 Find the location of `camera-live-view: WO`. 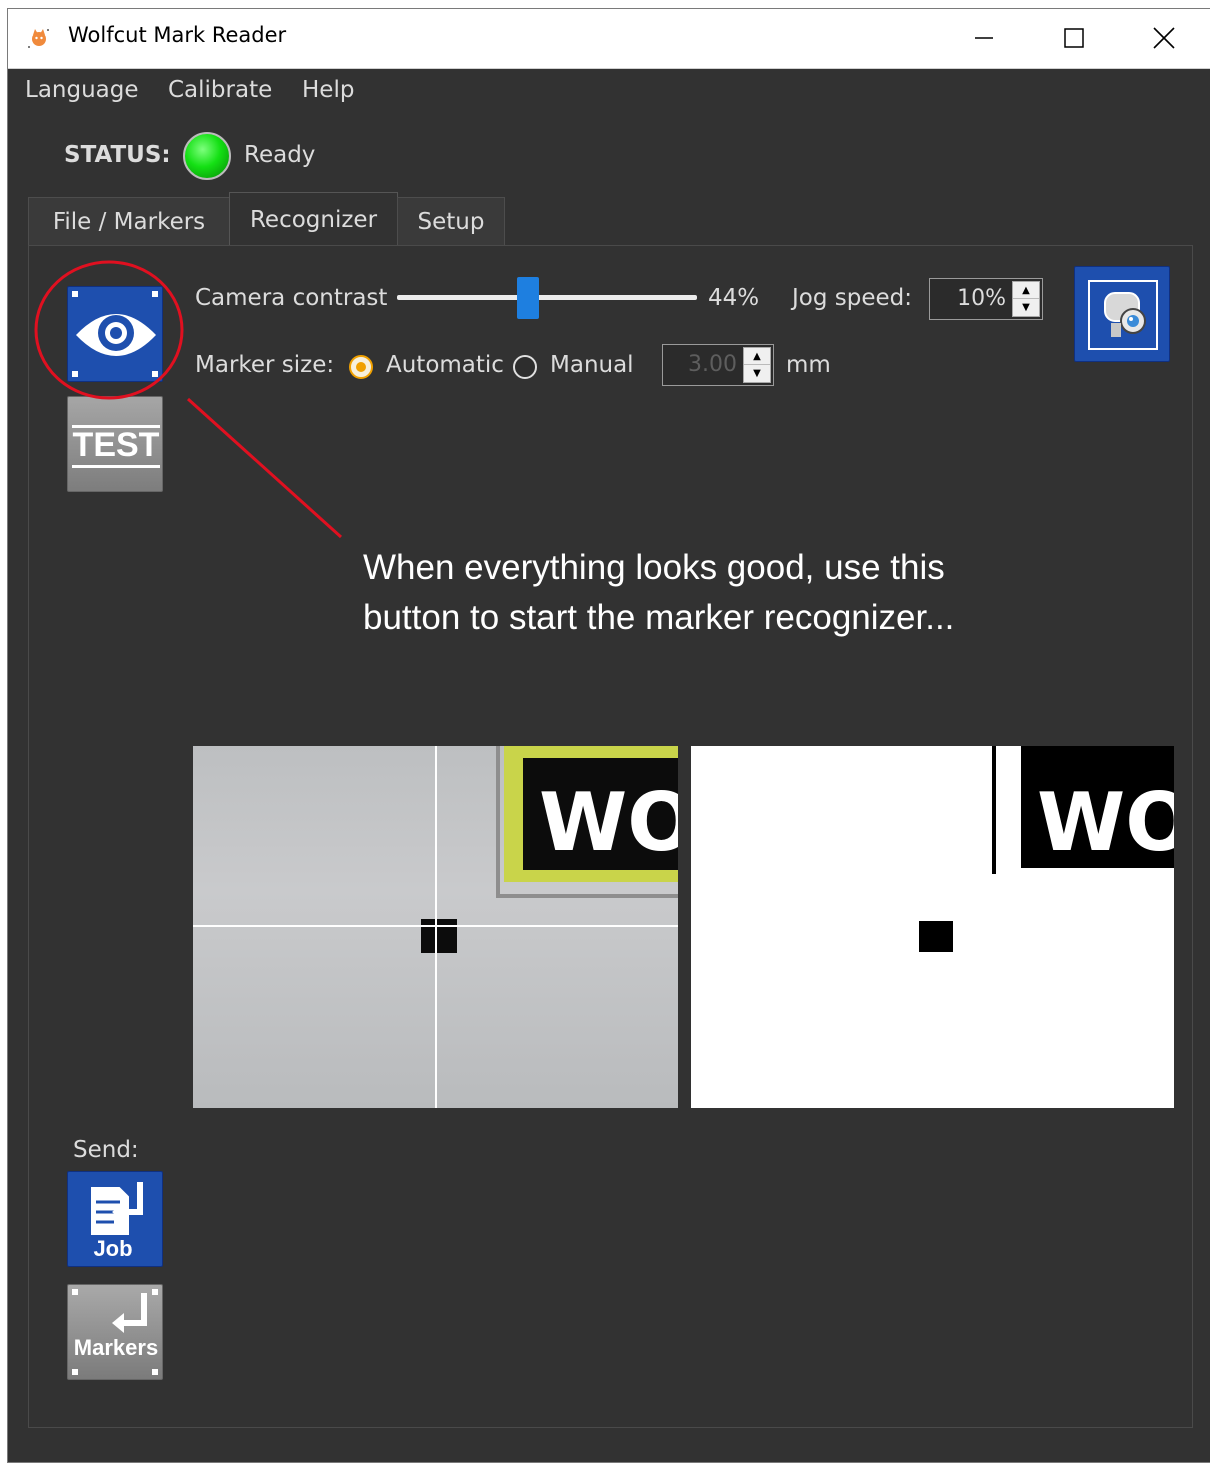

camera-live-view: WO is located at coordinates (435, 927).